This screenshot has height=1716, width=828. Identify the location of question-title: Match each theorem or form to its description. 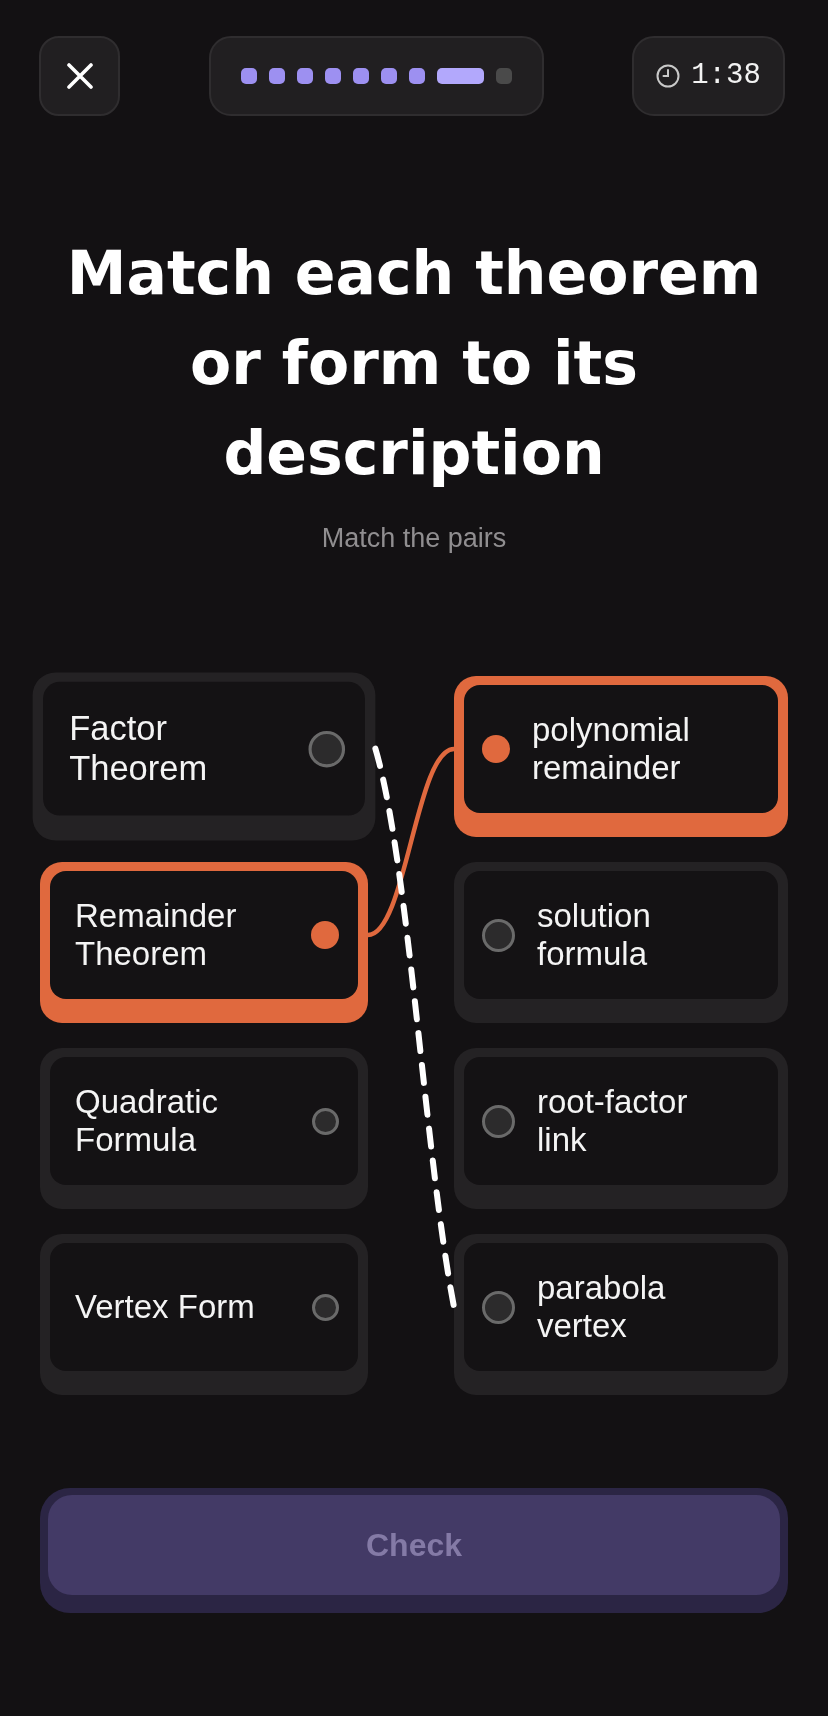
(414, 363).